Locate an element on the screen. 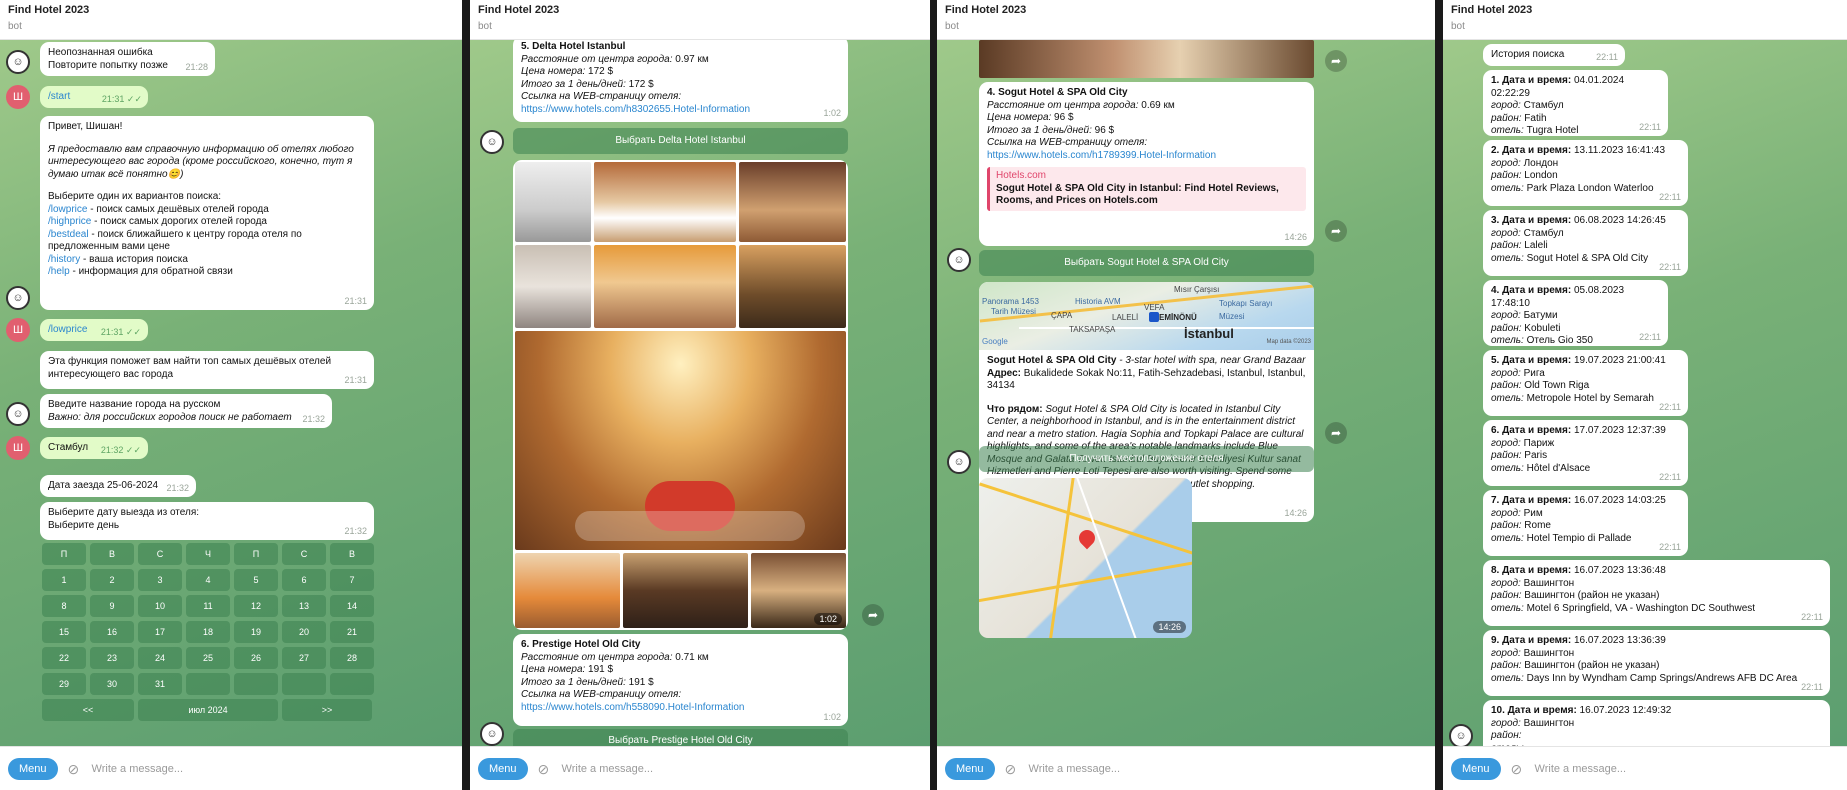 This screenshot has width=1847, height=790. photo-album: 1:02 is located at coordinates (680, 395).